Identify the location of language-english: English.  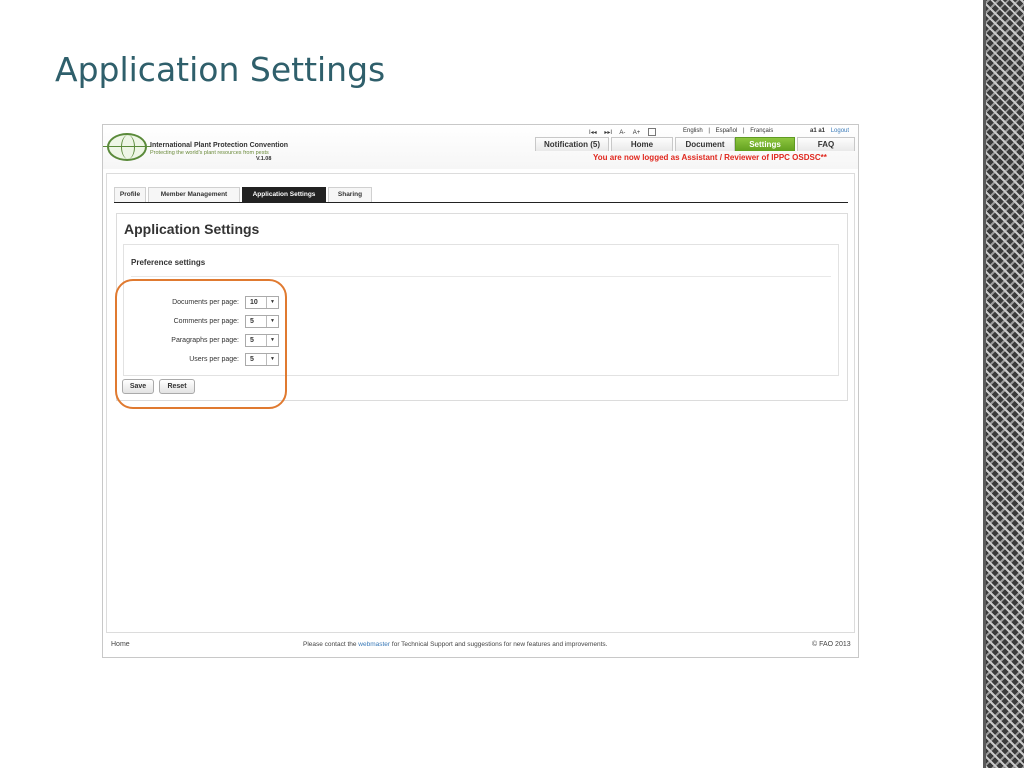
(693, 131).